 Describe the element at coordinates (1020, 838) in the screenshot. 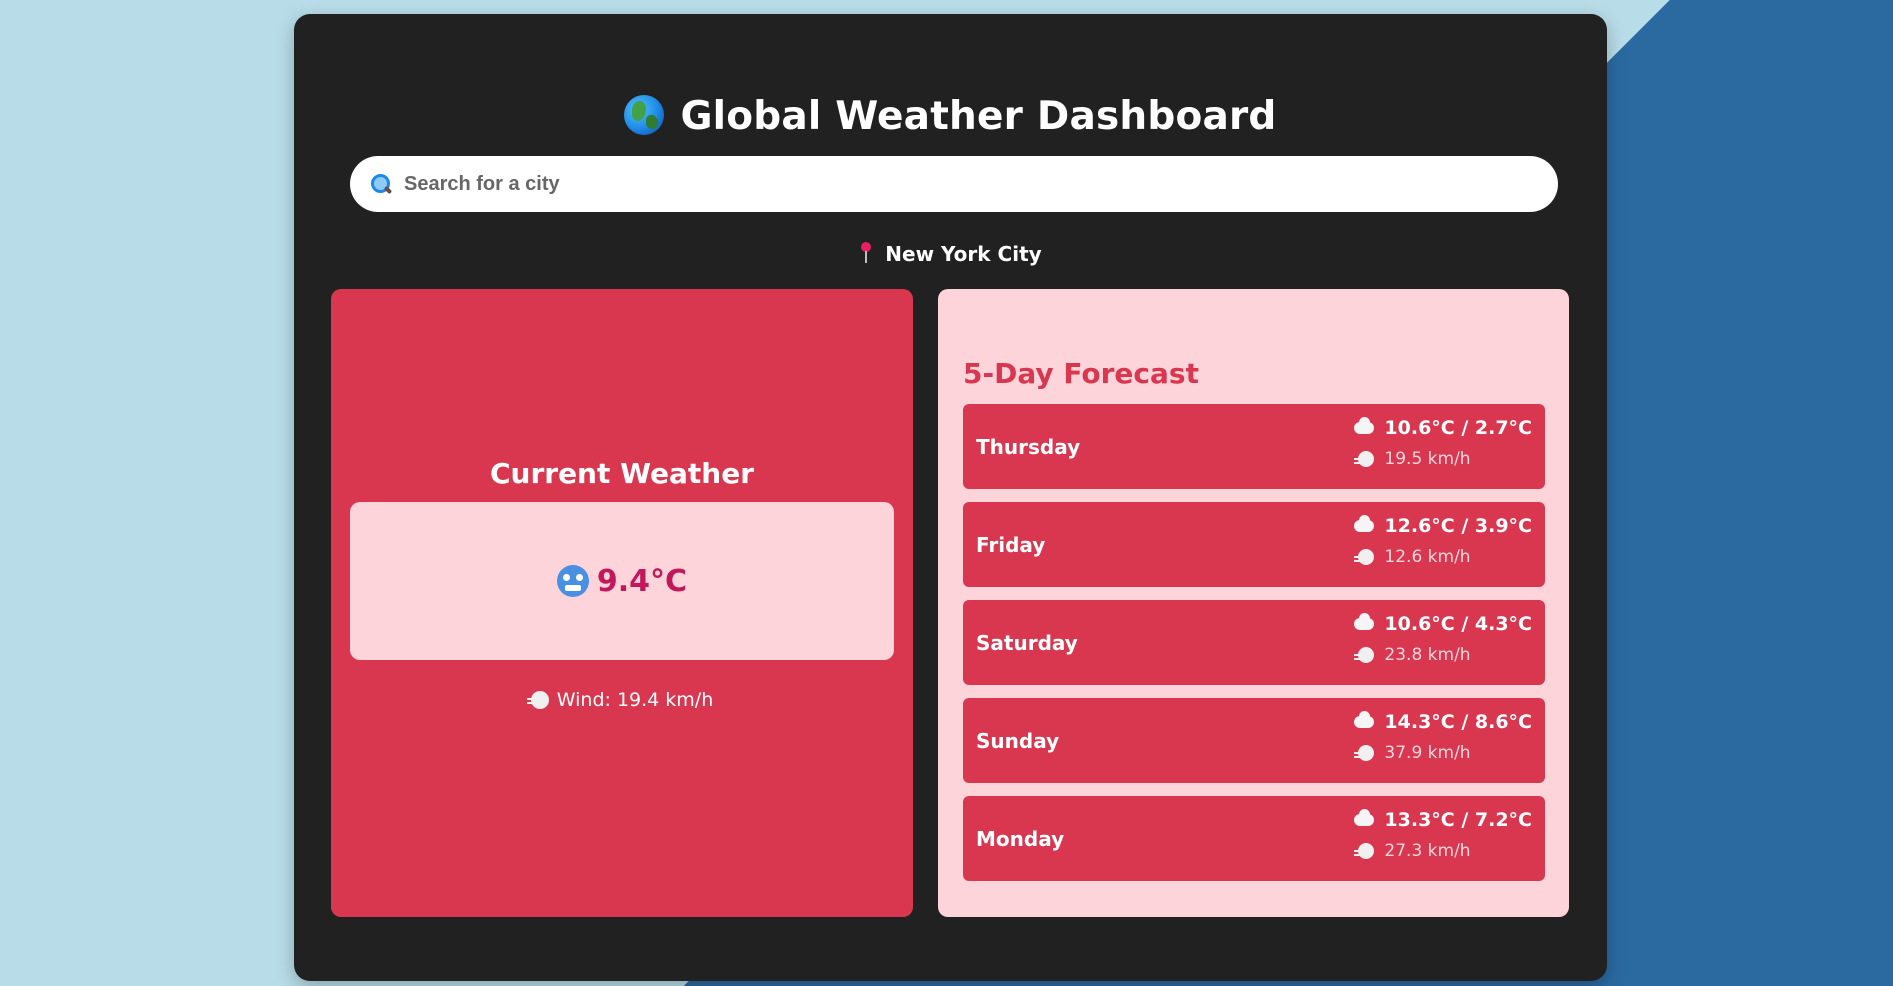

I see `forecast-day: Monday` at that location.